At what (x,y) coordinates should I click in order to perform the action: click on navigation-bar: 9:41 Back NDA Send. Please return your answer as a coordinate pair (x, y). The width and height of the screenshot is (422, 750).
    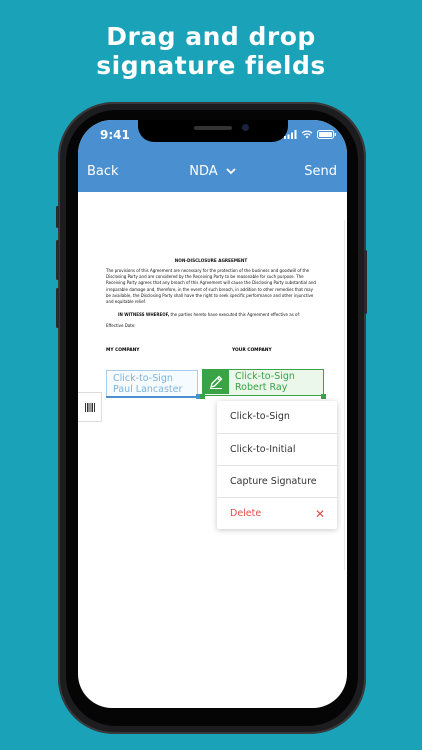
    Looking at the image, I should click on (212, 156).